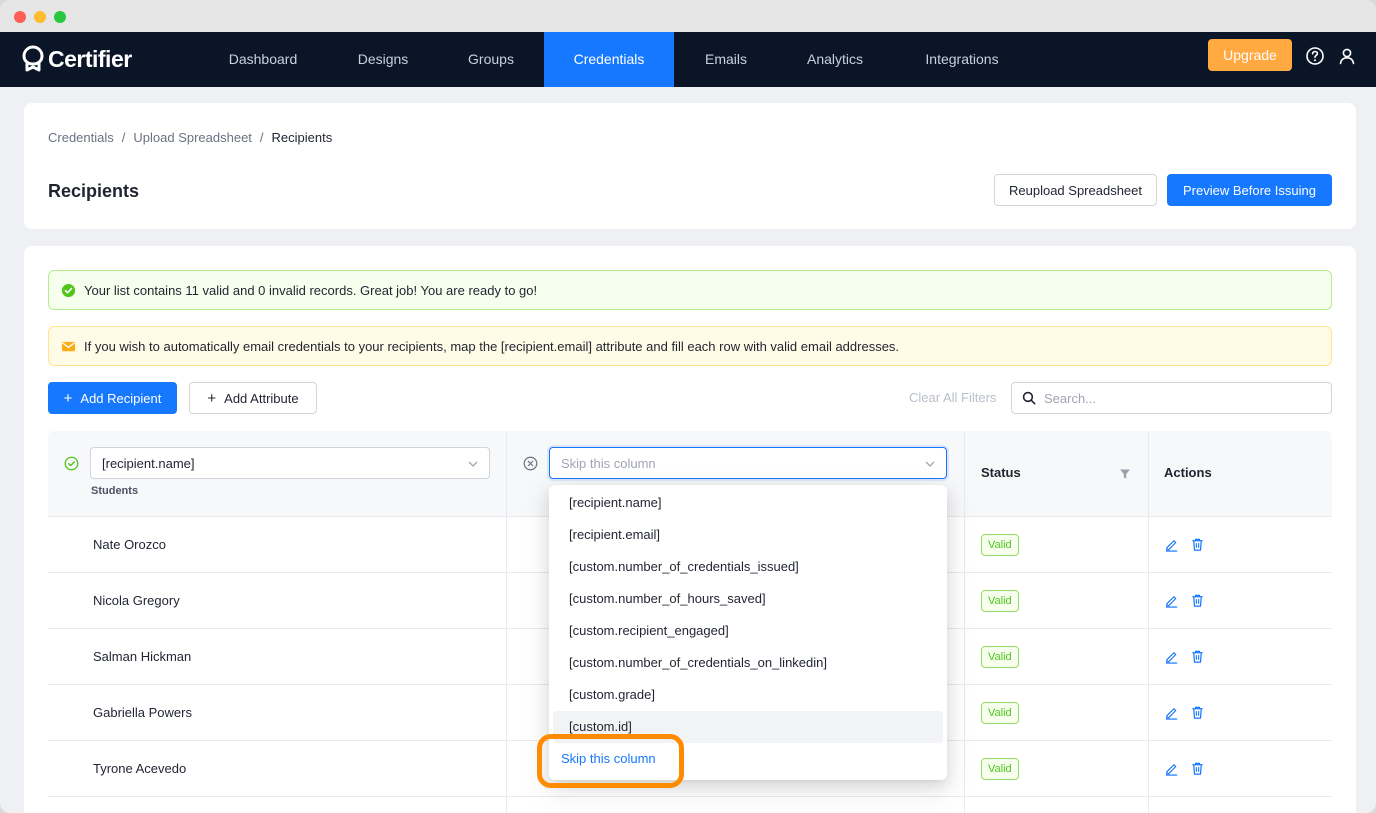 This screenshot has height=813, width=1376. What do you see at coordinates (94, 191) in the screenshot?
I see `page-title: Recipients` at bounding box center [94, 191].